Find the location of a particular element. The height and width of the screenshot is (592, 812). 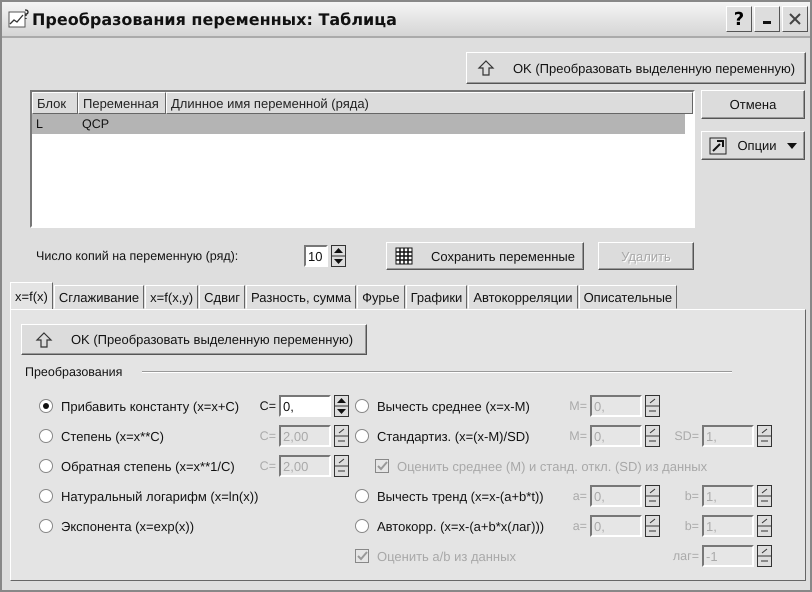

table-cell-text: QCP is located at coordinates (95, 124).